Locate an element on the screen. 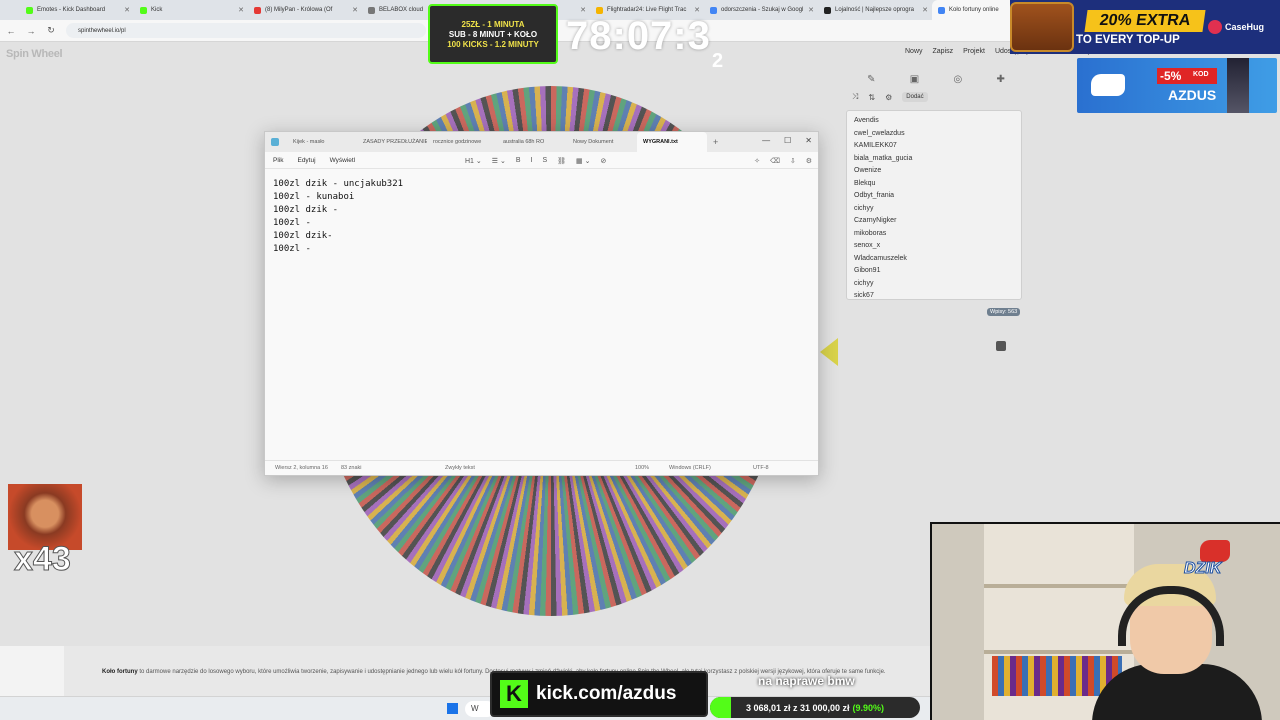 The image size is (1280, 720). entry-name: senox_x is located at coordinates (934, 246).